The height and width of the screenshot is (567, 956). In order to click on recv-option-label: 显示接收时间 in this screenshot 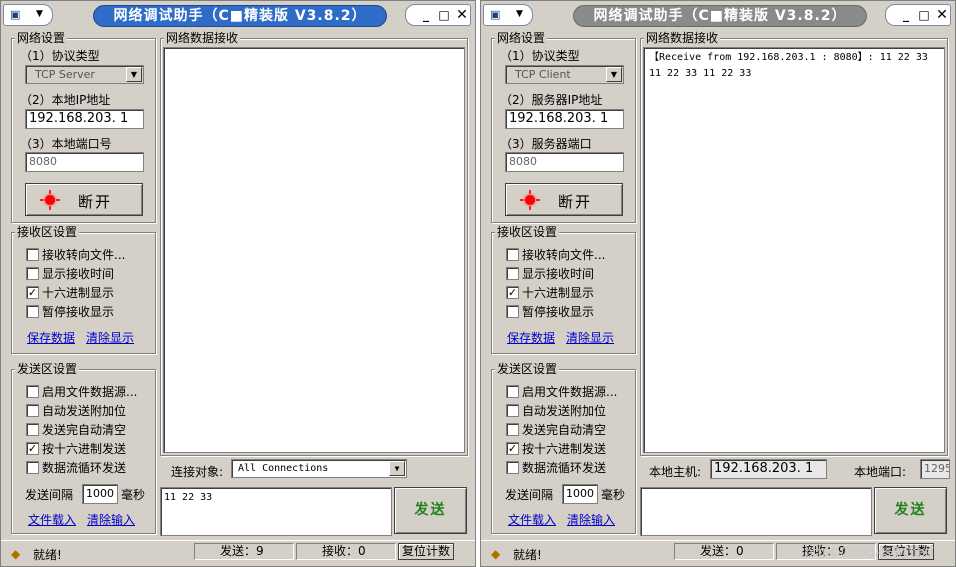, I will do `click(558, 274)`.